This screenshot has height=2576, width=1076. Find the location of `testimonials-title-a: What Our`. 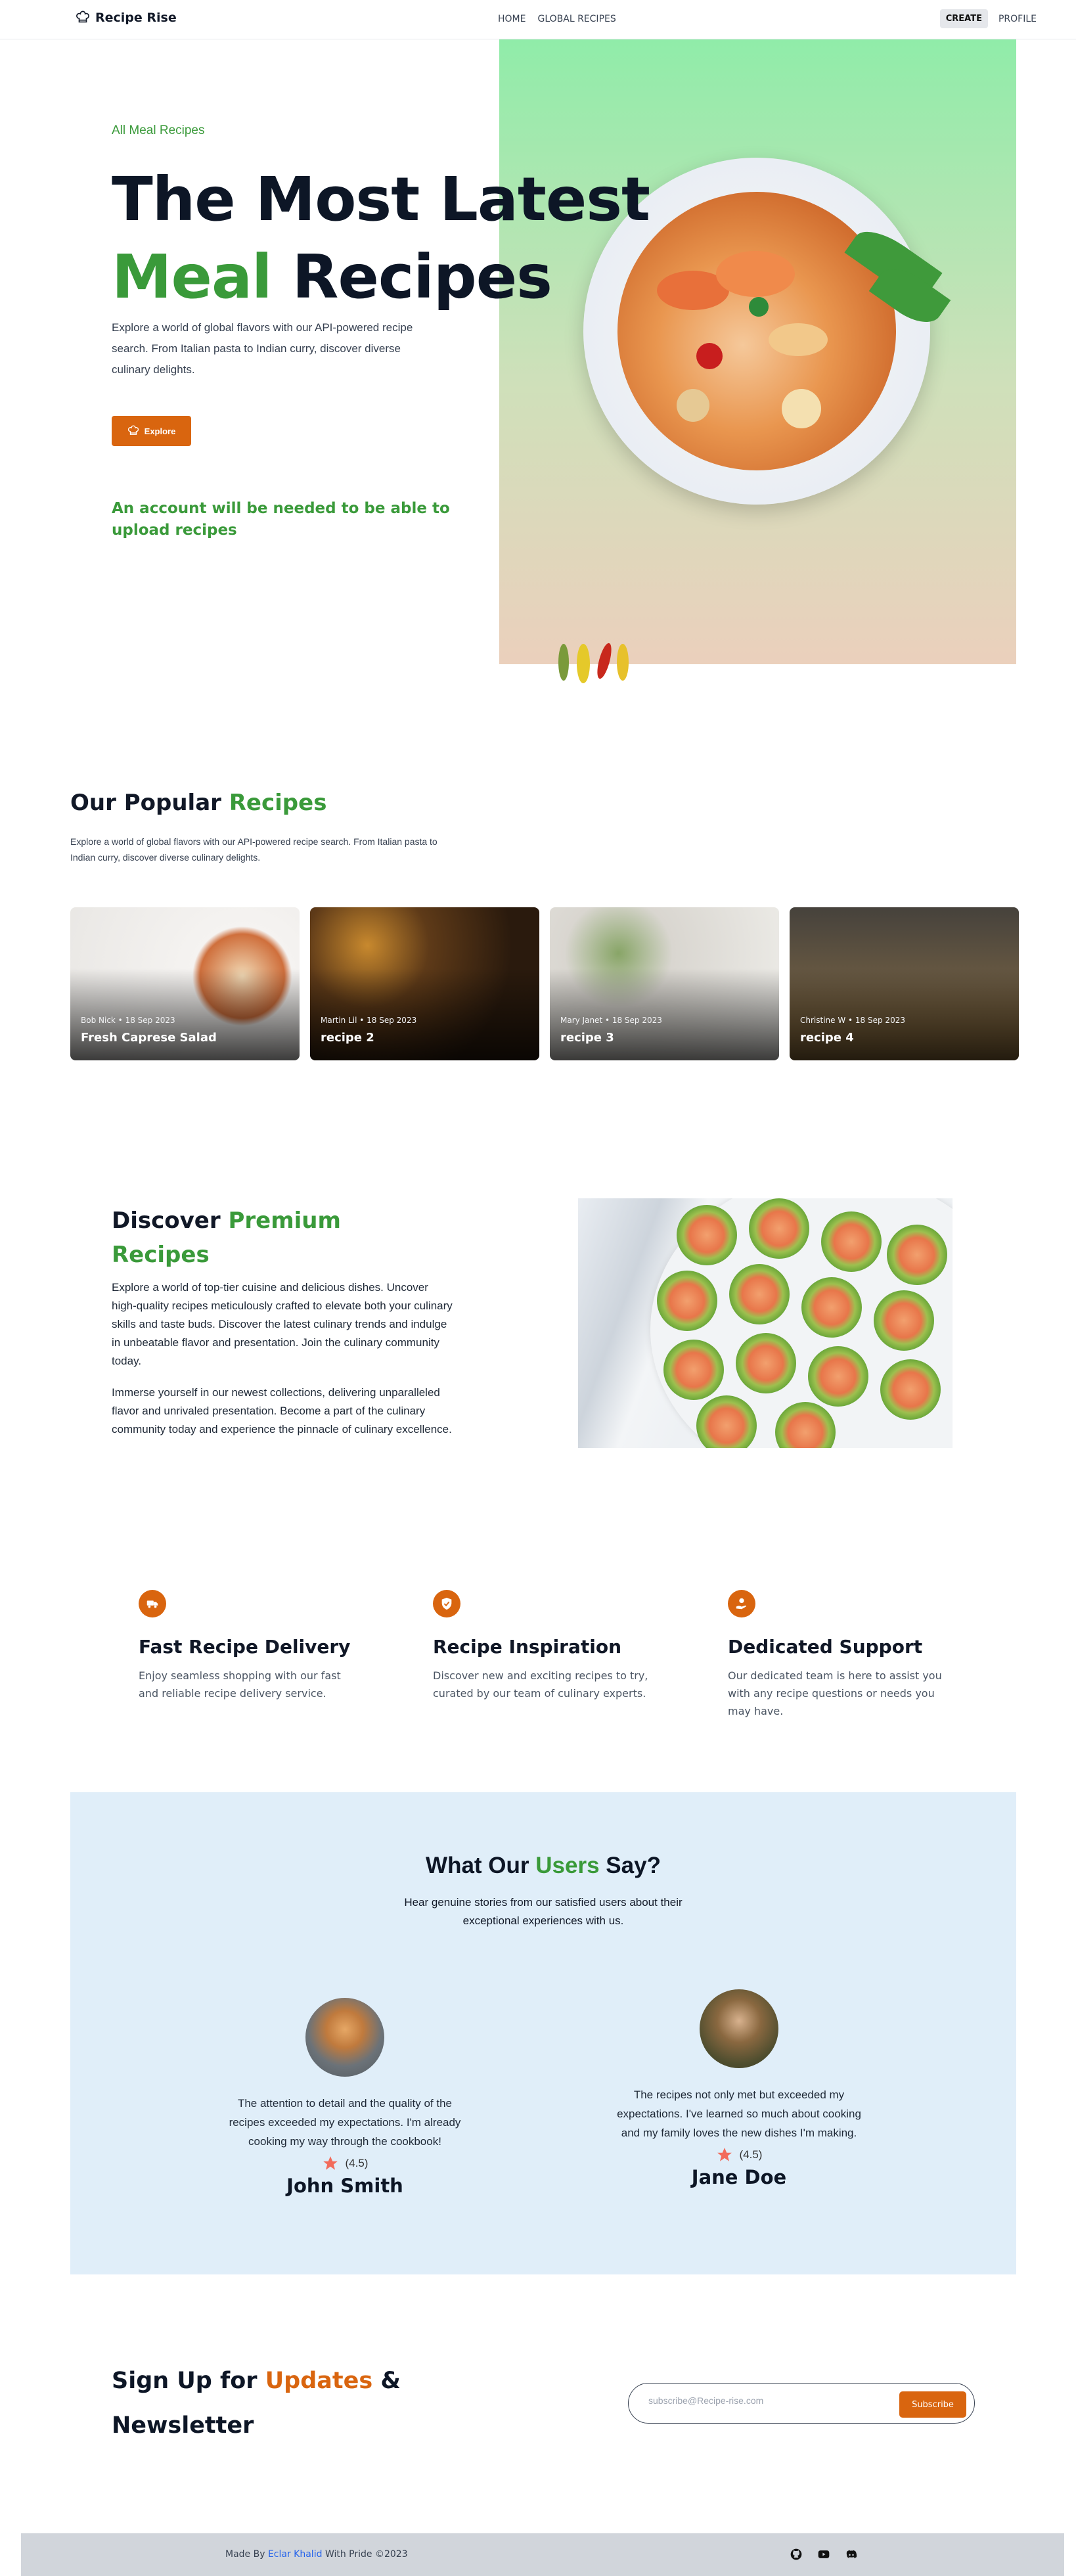

testimonials-title-a: What Our is located at coordinates (477, 1865).